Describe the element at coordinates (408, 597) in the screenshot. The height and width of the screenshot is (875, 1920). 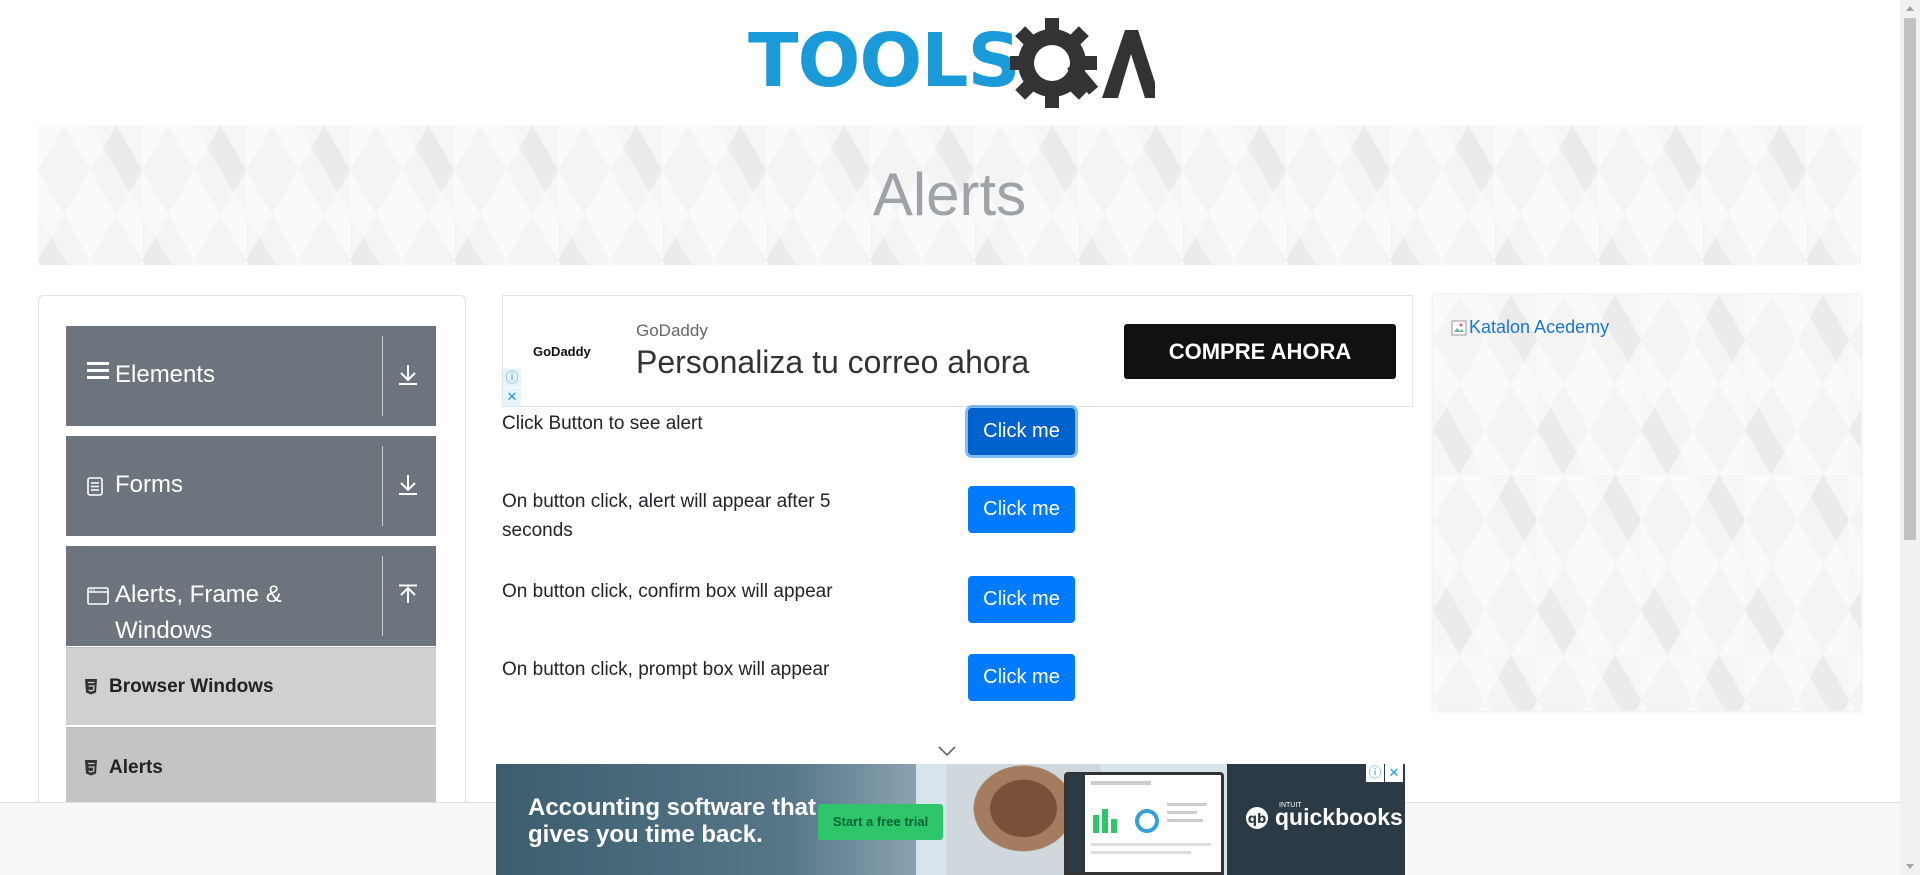
I see `upload-arrow-icon` at that location.